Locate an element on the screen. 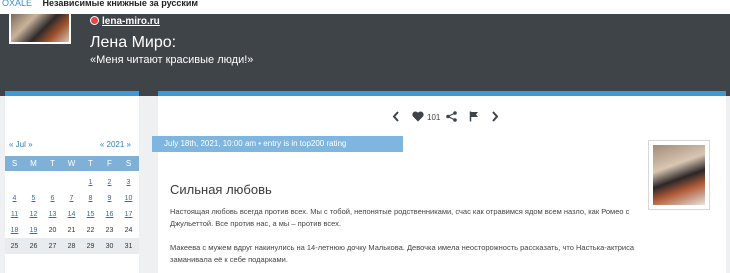 The height and width of the screenshot is (273, 730). calendar-day: 26 is located at coordinates (33, 246).